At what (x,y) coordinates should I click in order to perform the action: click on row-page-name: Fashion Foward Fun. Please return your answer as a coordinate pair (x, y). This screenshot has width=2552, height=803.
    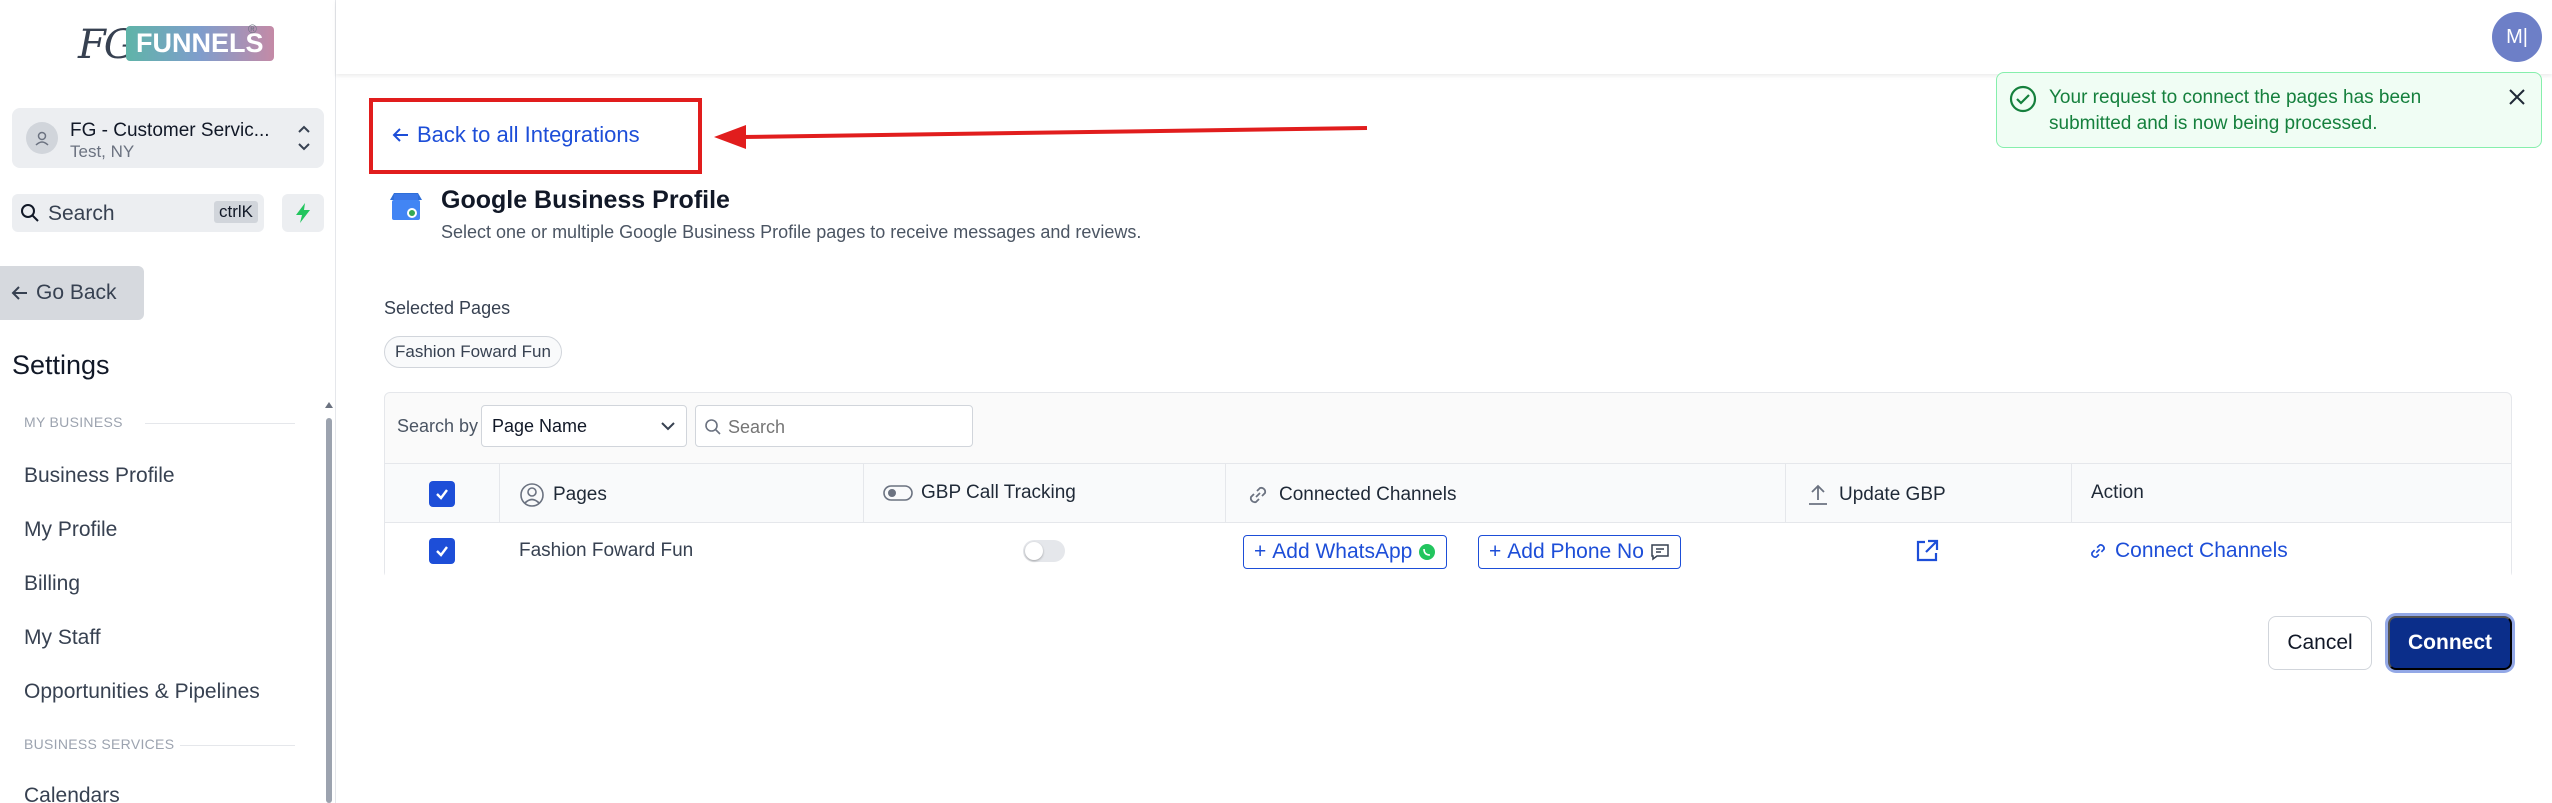
    Looking at the image, I should click on (606, 550).